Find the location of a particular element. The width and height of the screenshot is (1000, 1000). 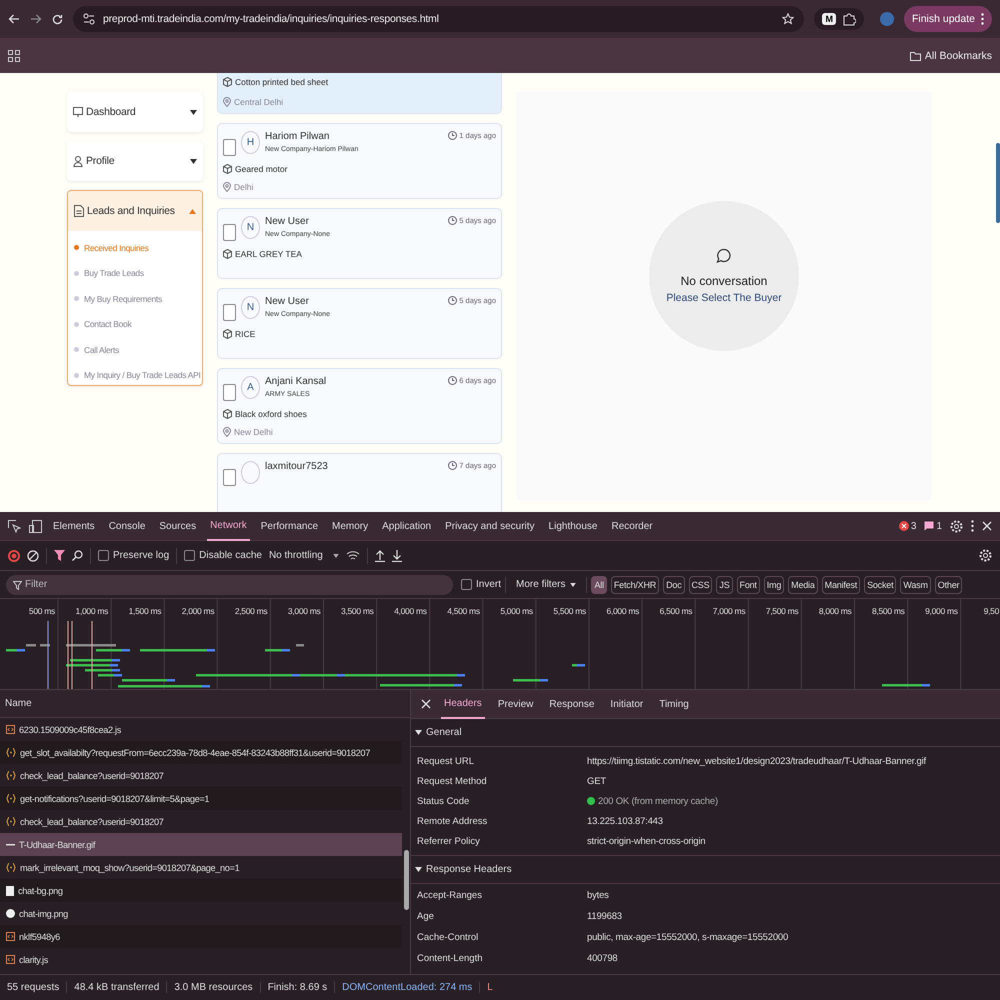

device-toolbar-icon is located at coordinates (35, 526).